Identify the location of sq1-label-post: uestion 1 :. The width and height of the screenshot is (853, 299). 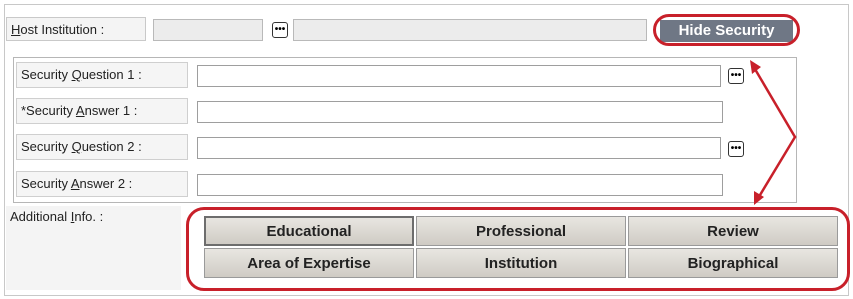
(111, 74).